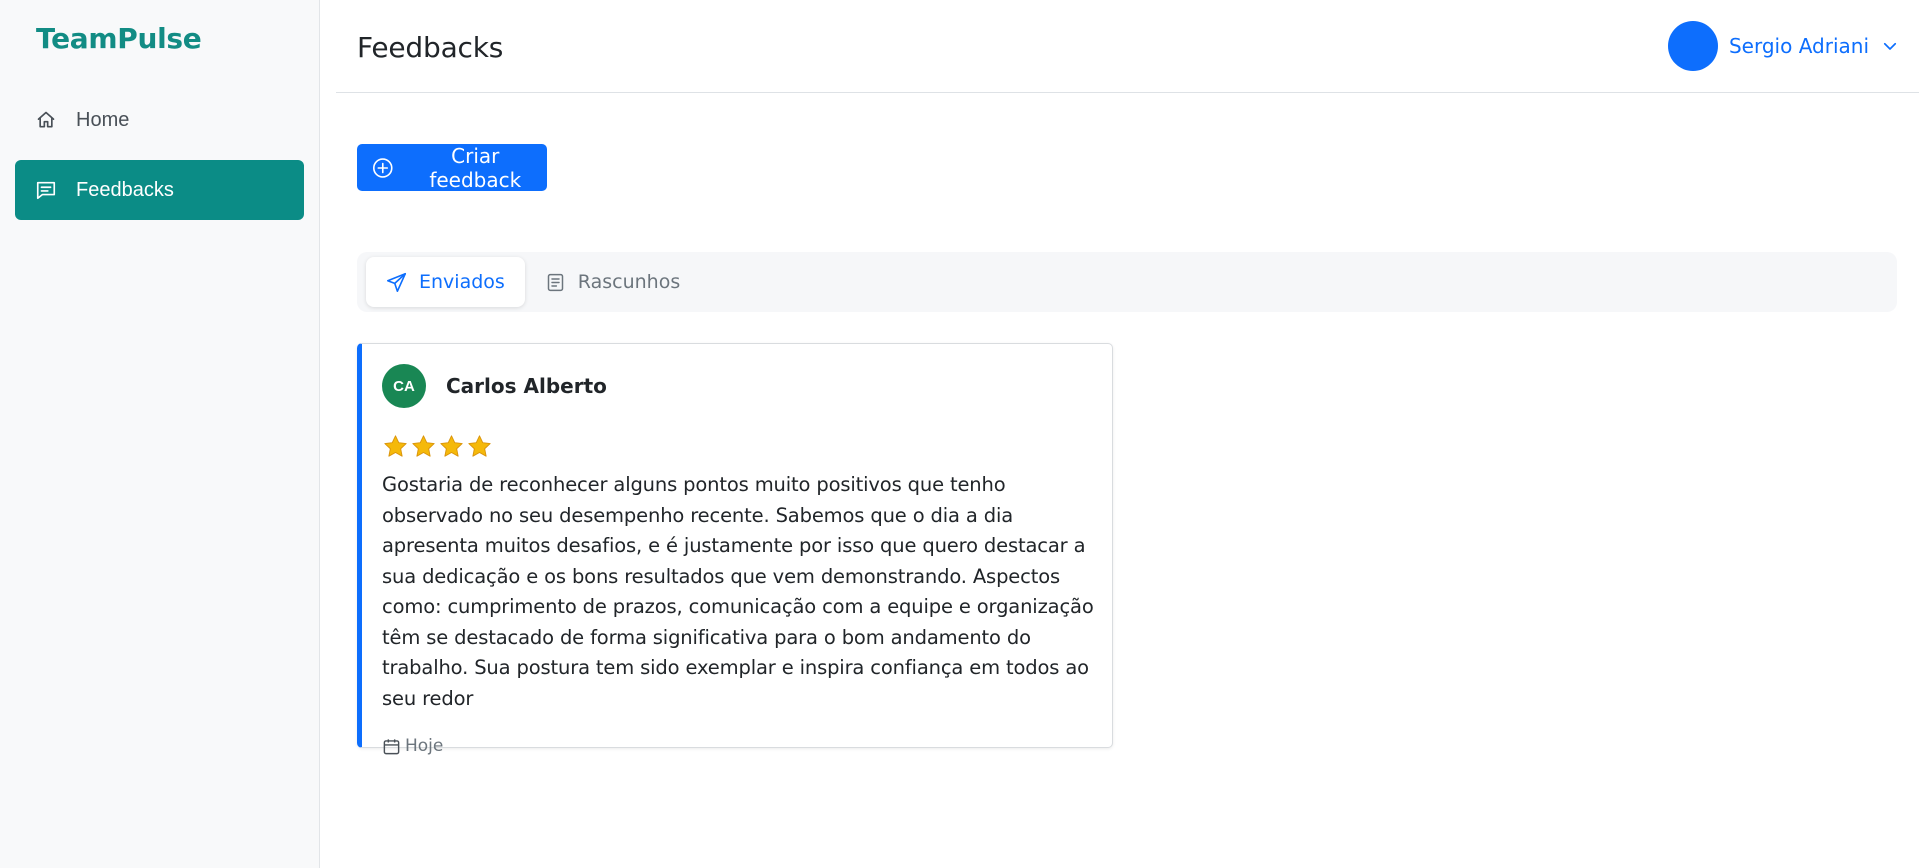 This screenshot has height=868, width=1920. I want to click on feedback-tabs: Enviados Rascunhos, so click(1127, 282).